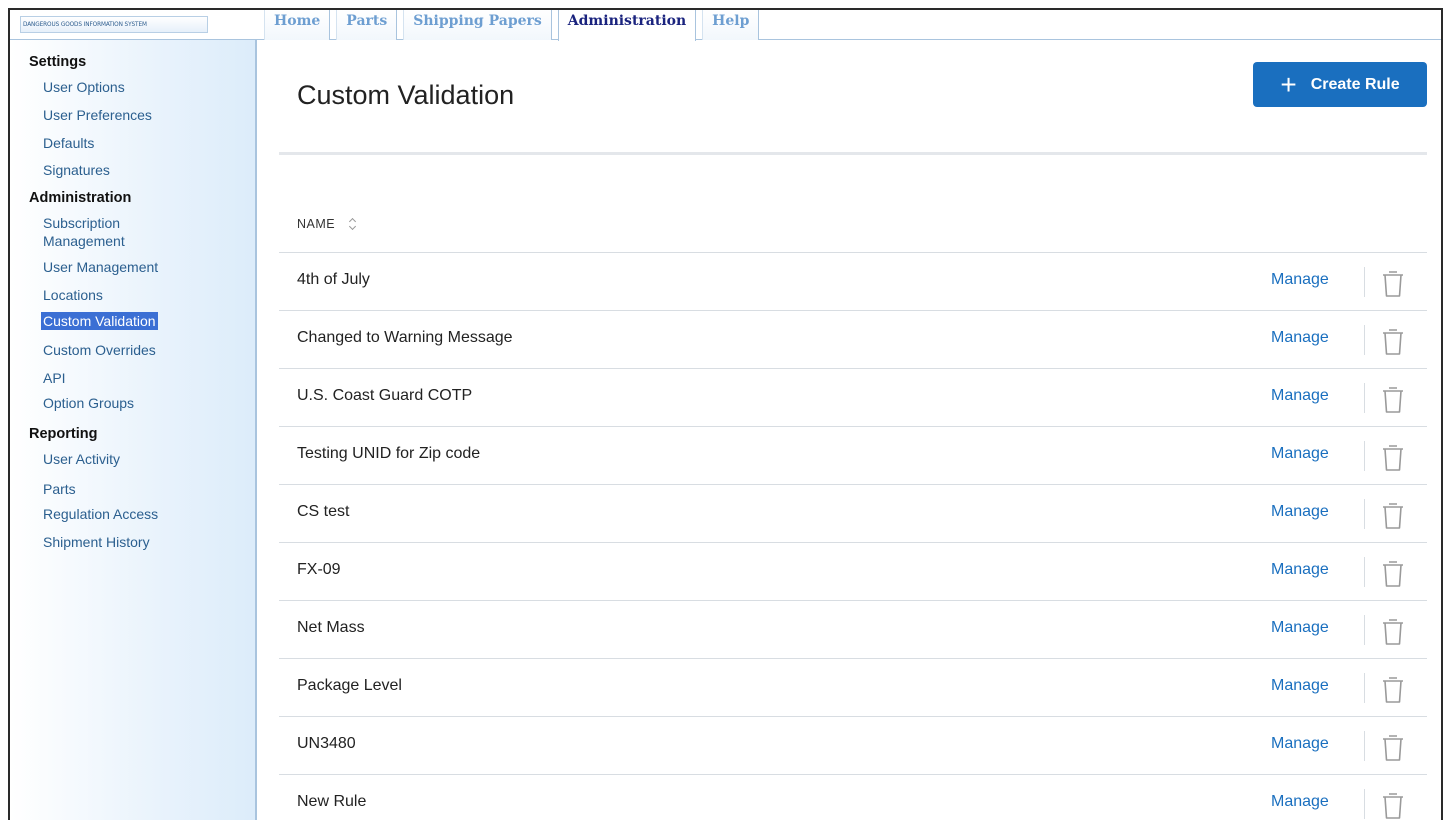  I want to click on rule-name: UN3480, so click(326, 743).